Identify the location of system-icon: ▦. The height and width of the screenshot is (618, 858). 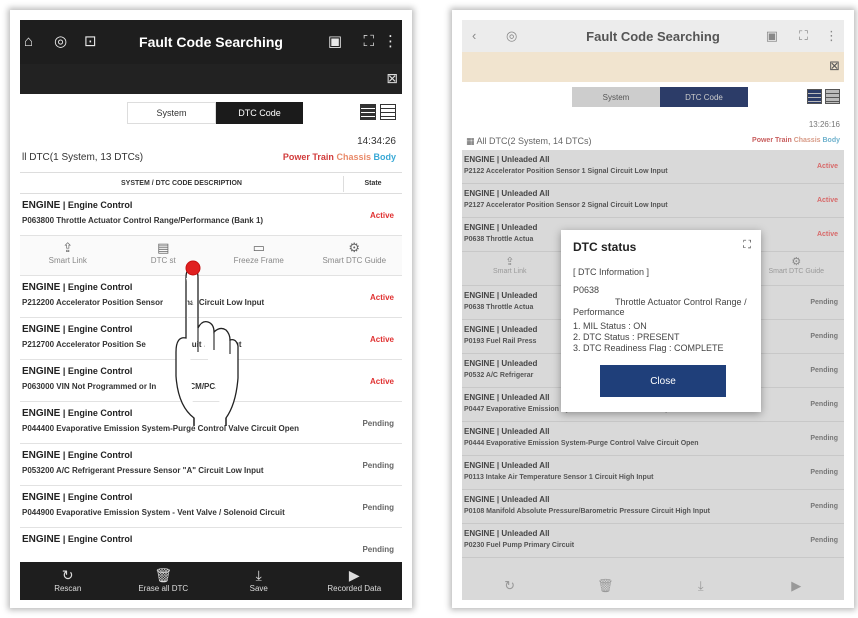
(471, 141).